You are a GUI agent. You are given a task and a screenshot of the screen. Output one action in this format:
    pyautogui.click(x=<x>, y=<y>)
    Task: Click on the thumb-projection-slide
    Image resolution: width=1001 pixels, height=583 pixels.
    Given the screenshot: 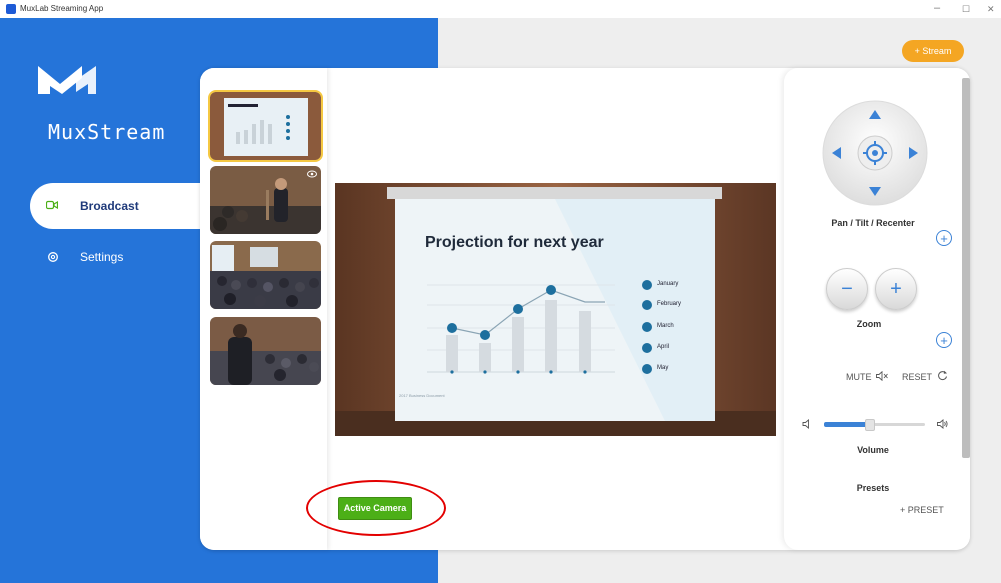 What is the action you would take?
    pyautogui.click(x=265, y=126)
    